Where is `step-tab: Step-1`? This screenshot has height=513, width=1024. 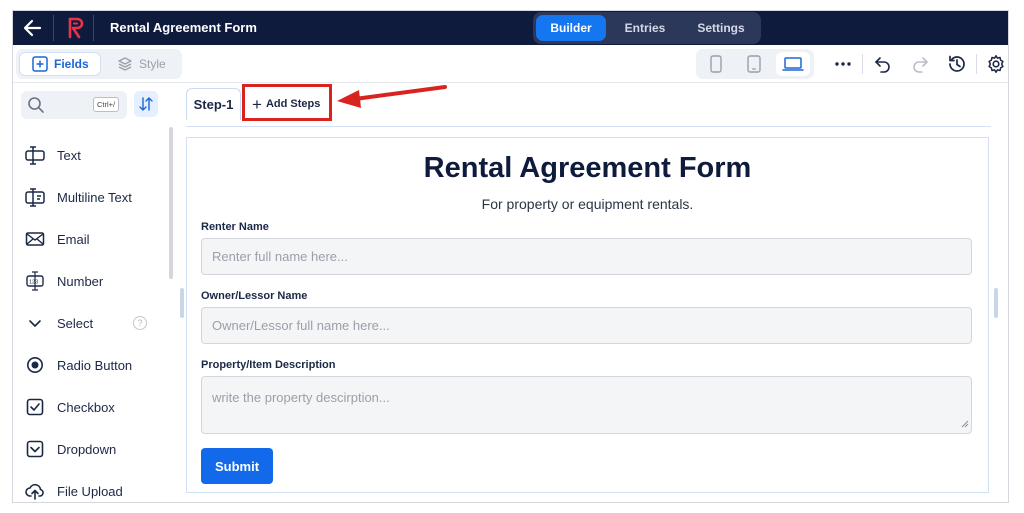 step-tab: Step-1 is located at coordinates (213, 104).